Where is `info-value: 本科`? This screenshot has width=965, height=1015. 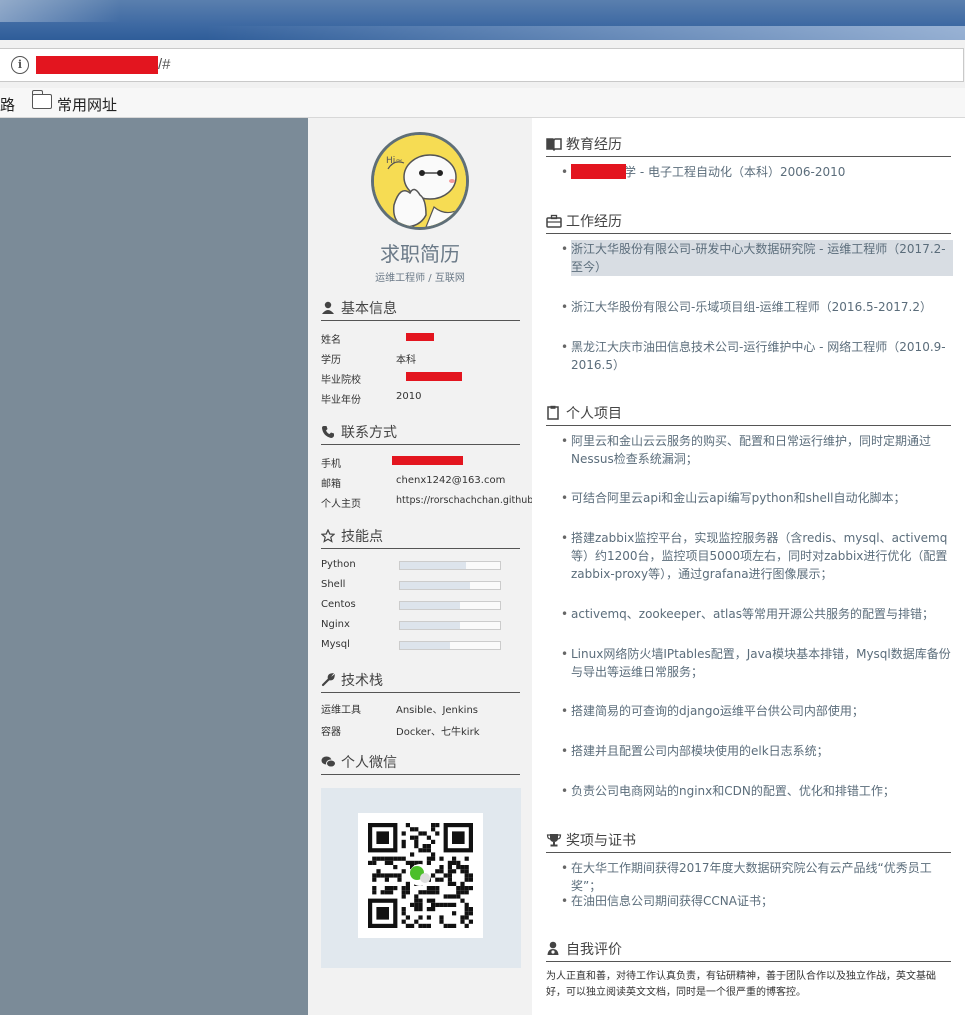 info-value: 本科 is located at coordinates (406, 360).